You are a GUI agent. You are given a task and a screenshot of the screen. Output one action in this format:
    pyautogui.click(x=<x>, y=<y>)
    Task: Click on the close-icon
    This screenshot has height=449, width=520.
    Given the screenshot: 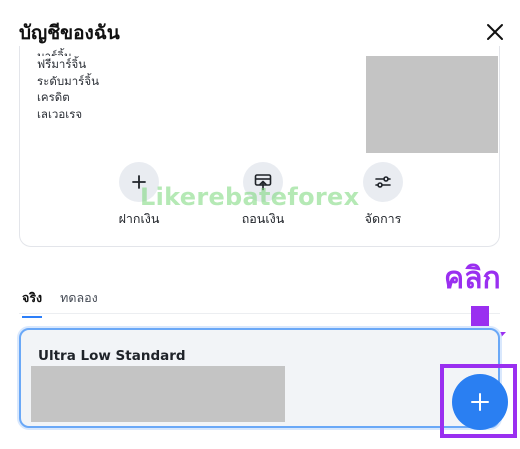 What is the action you would take?
    pyautogui.click(x=495, y=32)
    